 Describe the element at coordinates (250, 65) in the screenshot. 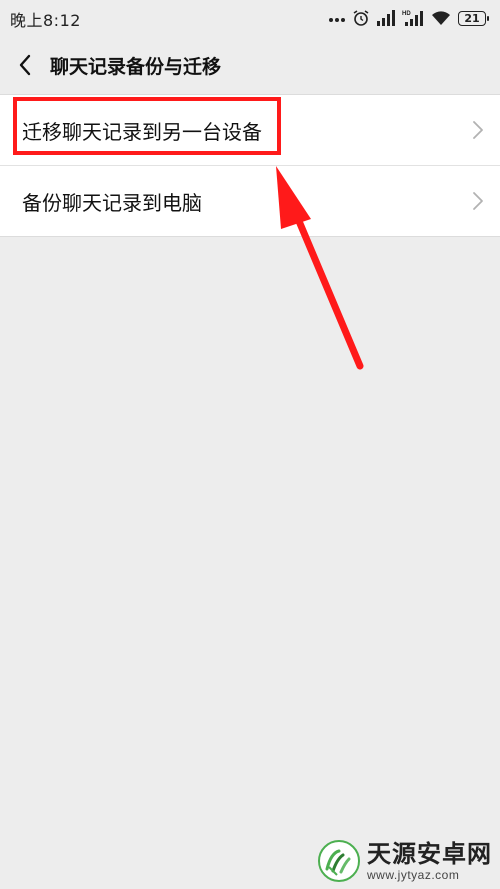

I see `nav-bar: 聊天记录备份与迁移` at that location.